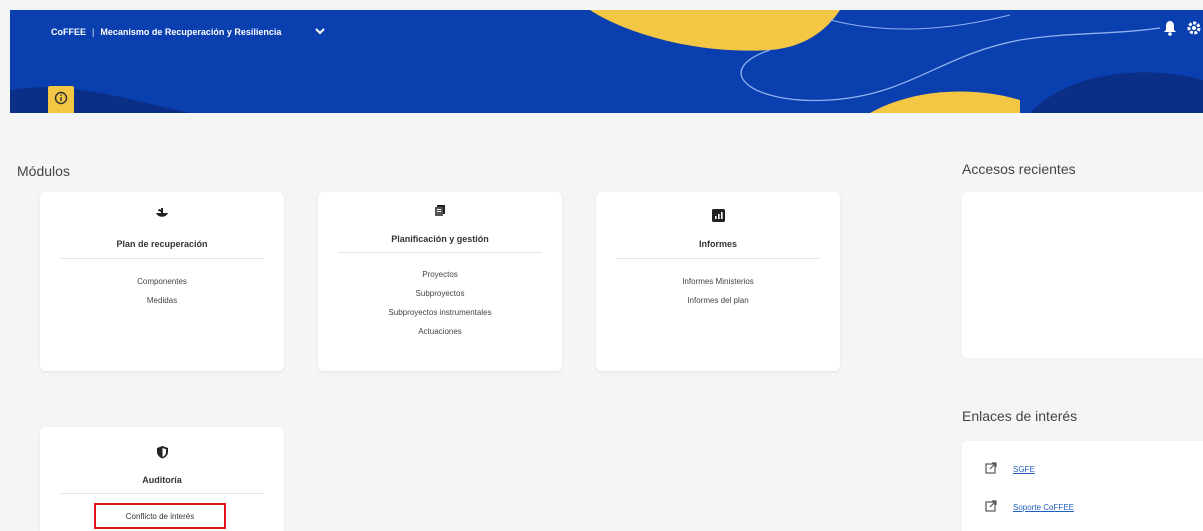 This screenshot has width=1203, height=531. Describe the element at coordinates (162, 244) in the screenshot. I see `card-title: Plan de recuperación` at that location.